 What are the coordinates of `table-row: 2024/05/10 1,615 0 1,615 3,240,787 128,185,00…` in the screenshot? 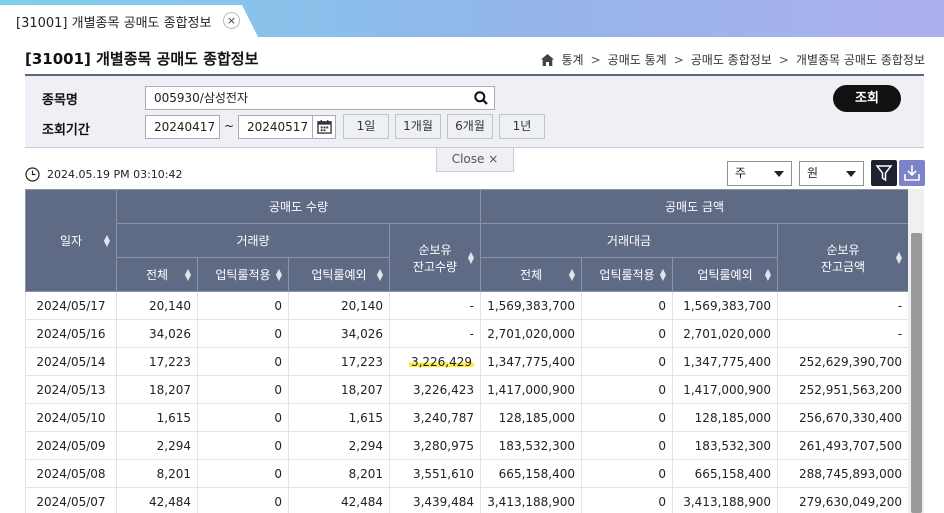 It's located at (467, 417).